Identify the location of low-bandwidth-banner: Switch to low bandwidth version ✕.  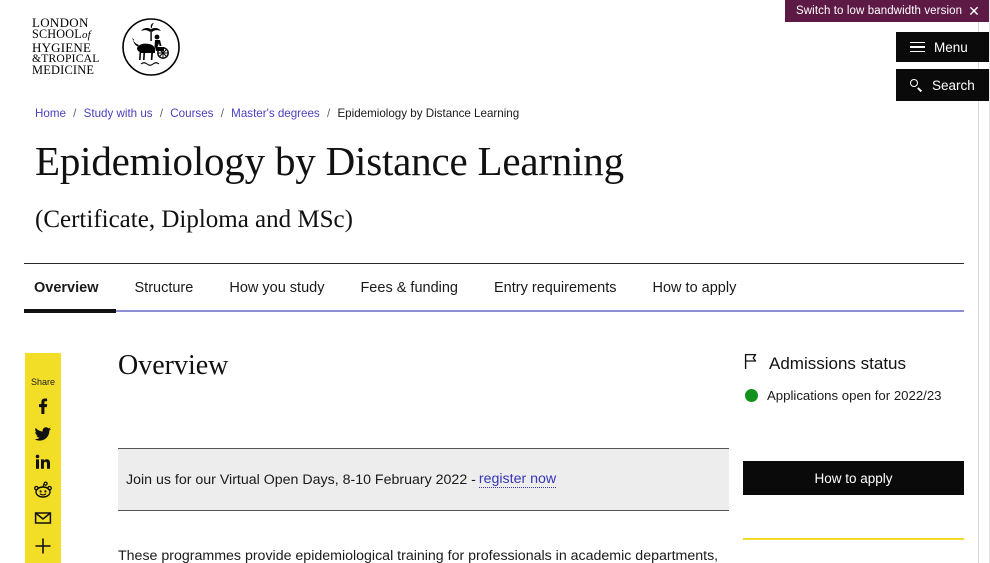
(887, 11).